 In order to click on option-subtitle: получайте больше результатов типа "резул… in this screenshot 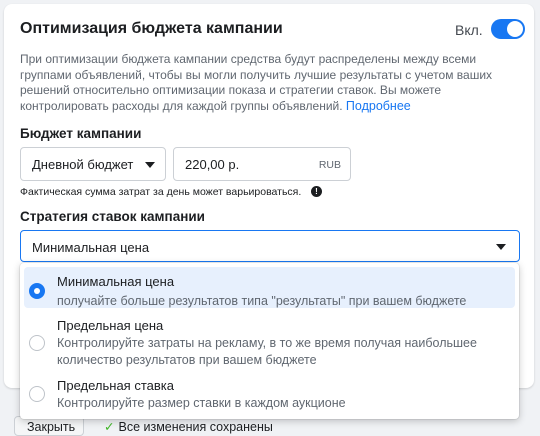, I will do `click(262, 301)`.